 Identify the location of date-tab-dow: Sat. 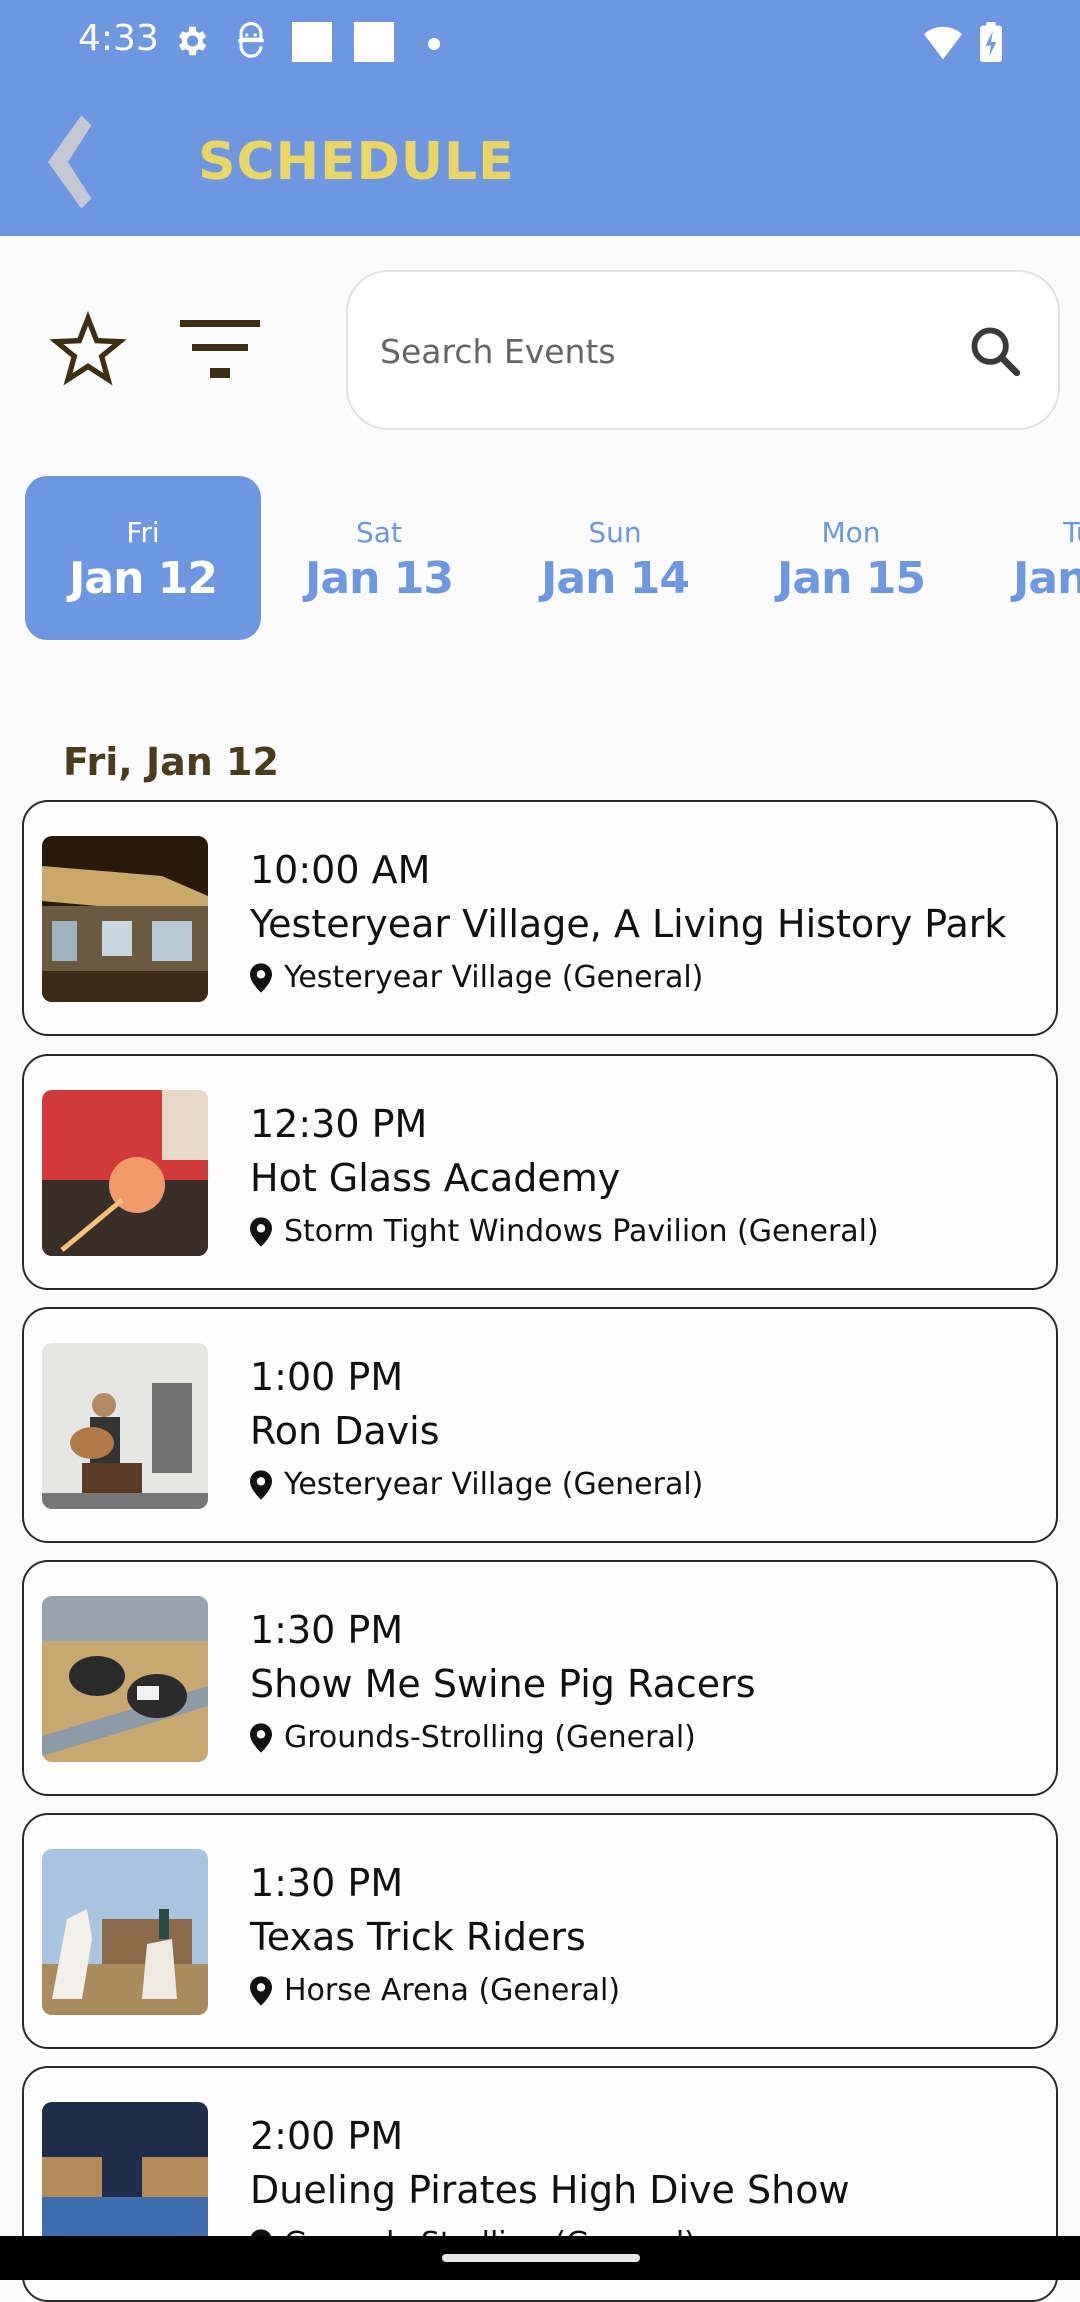
(379, 532).